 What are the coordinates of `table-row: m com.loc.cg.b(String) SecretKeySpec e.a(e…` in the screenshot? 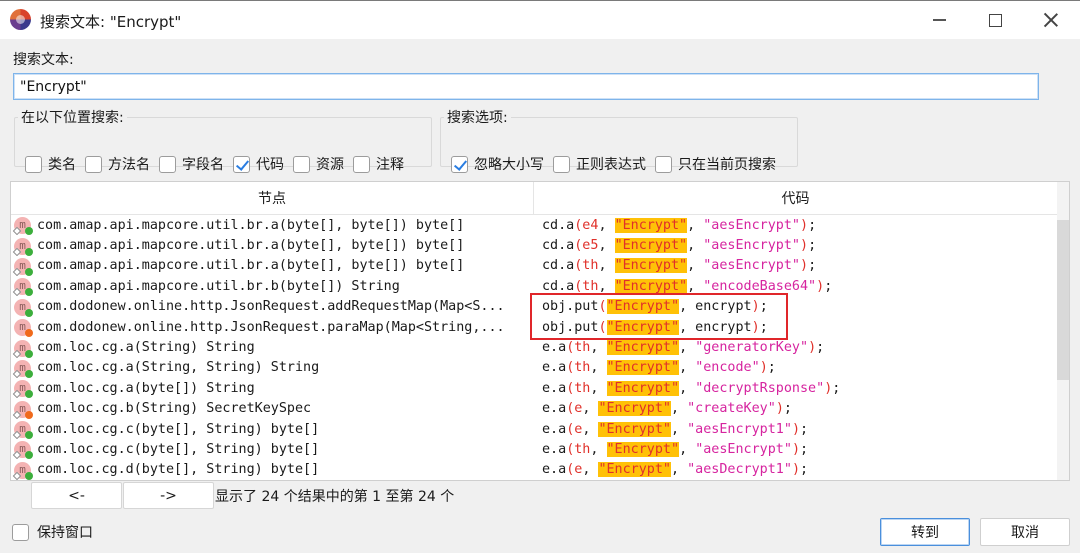 It's located at (534, 409).